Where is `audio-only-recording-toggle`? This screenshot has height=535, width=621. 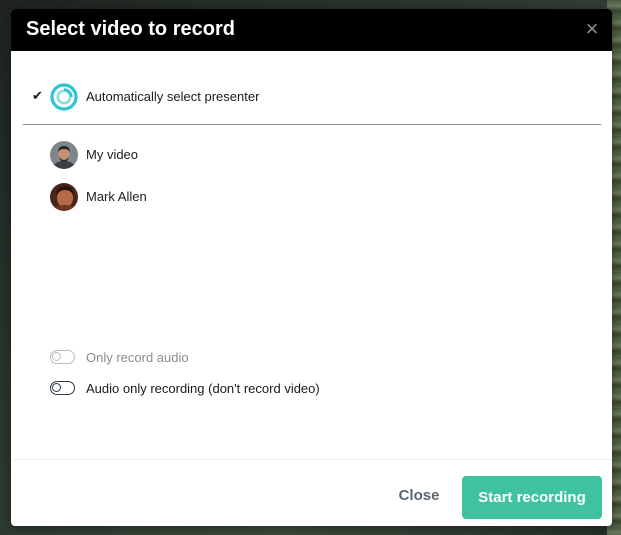 audio-only-recording-toggle is located at coordinates (62, 388).